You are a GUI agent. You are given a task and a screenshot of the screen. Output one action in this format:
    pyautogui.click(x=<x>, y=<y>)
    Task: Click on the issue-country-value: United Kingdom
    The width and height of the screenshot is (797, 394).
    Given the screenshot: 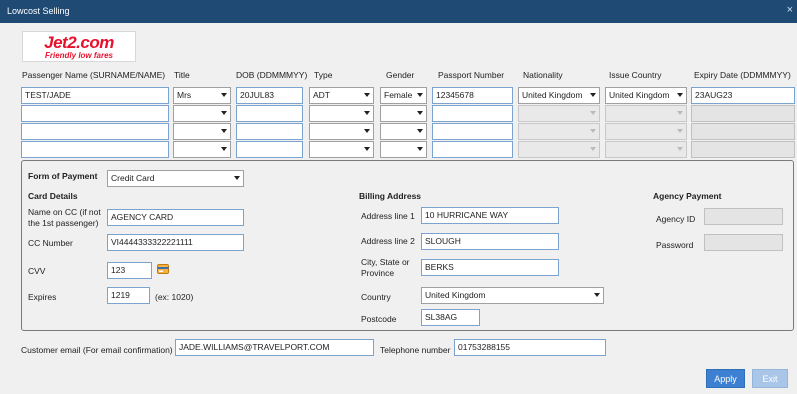 What is the action you would take?
    pyautogui.click(x=639, y=95)
    